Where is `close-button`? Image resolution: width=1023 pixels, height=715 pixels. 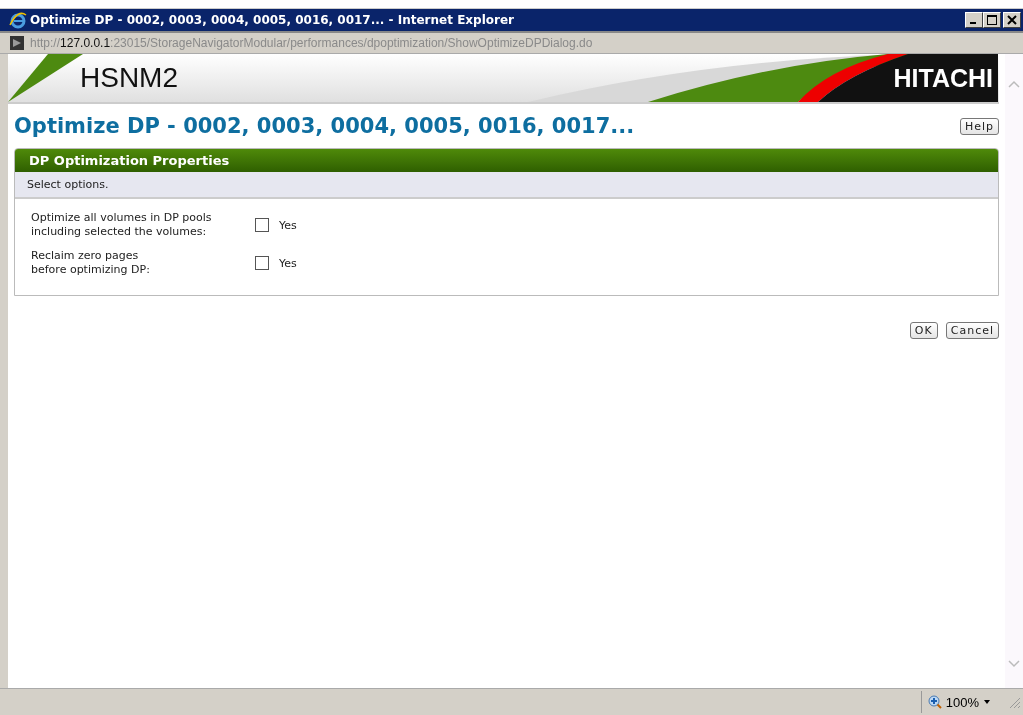
close-button is located at coordinates (1012, 20).